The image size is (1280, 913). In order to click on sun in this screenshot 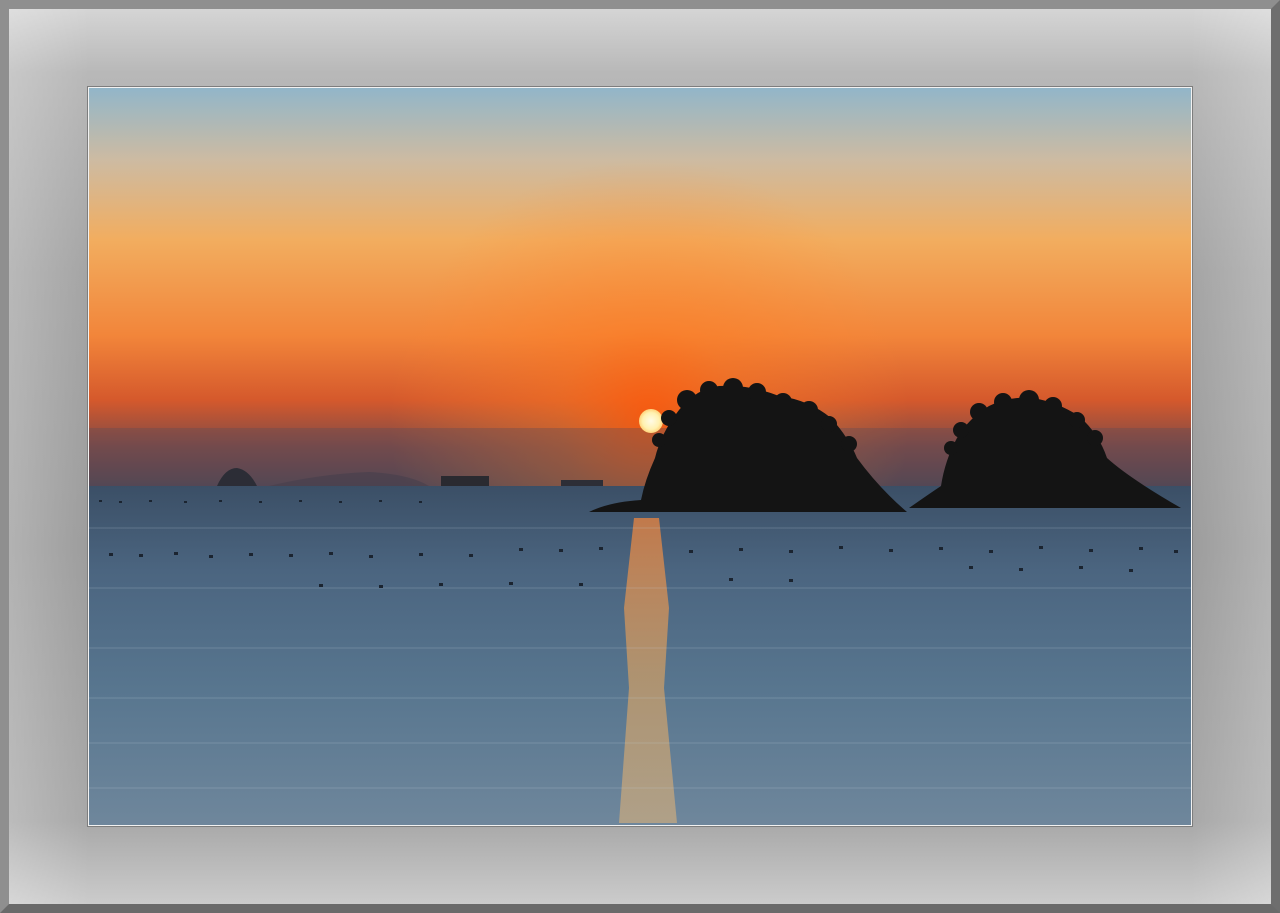, I will do `click(651, 421)`.